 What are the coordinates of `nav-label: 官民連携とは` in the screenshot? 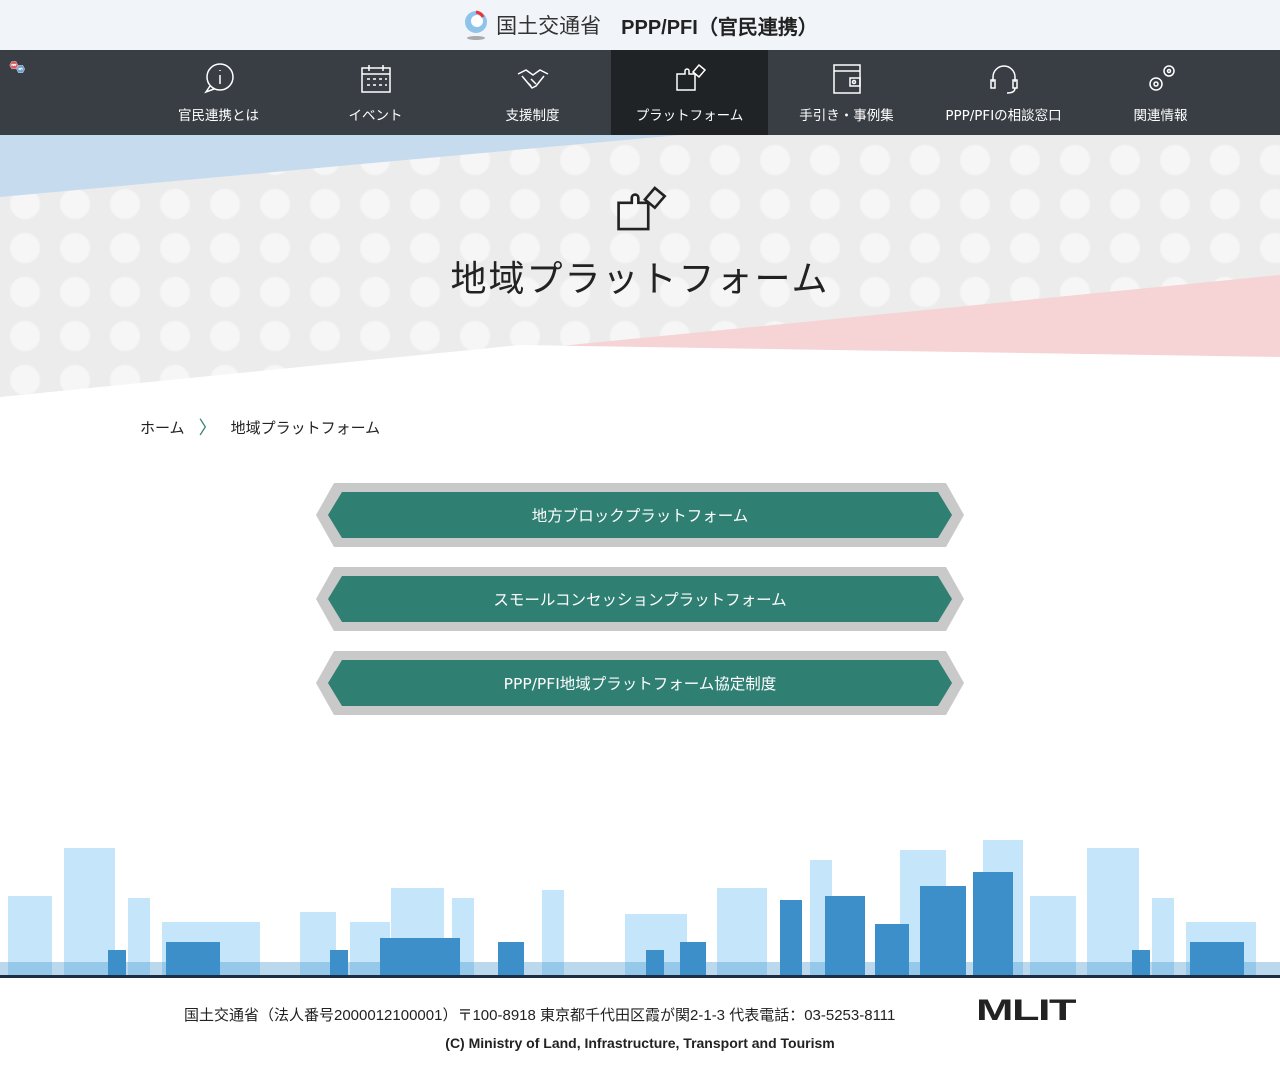 It's located at (218, 115).